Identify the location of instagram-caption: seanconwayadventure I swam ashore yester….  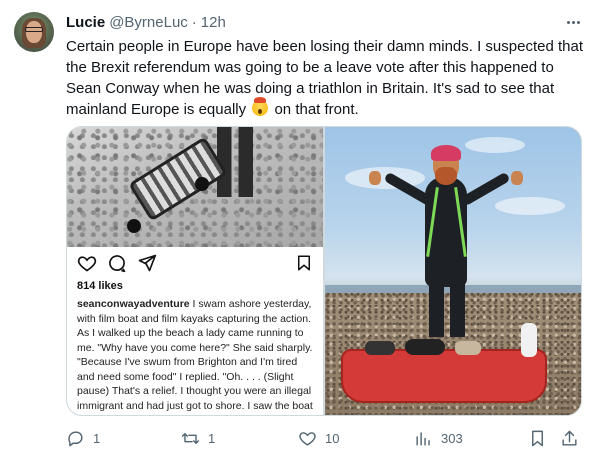
(197, 356).